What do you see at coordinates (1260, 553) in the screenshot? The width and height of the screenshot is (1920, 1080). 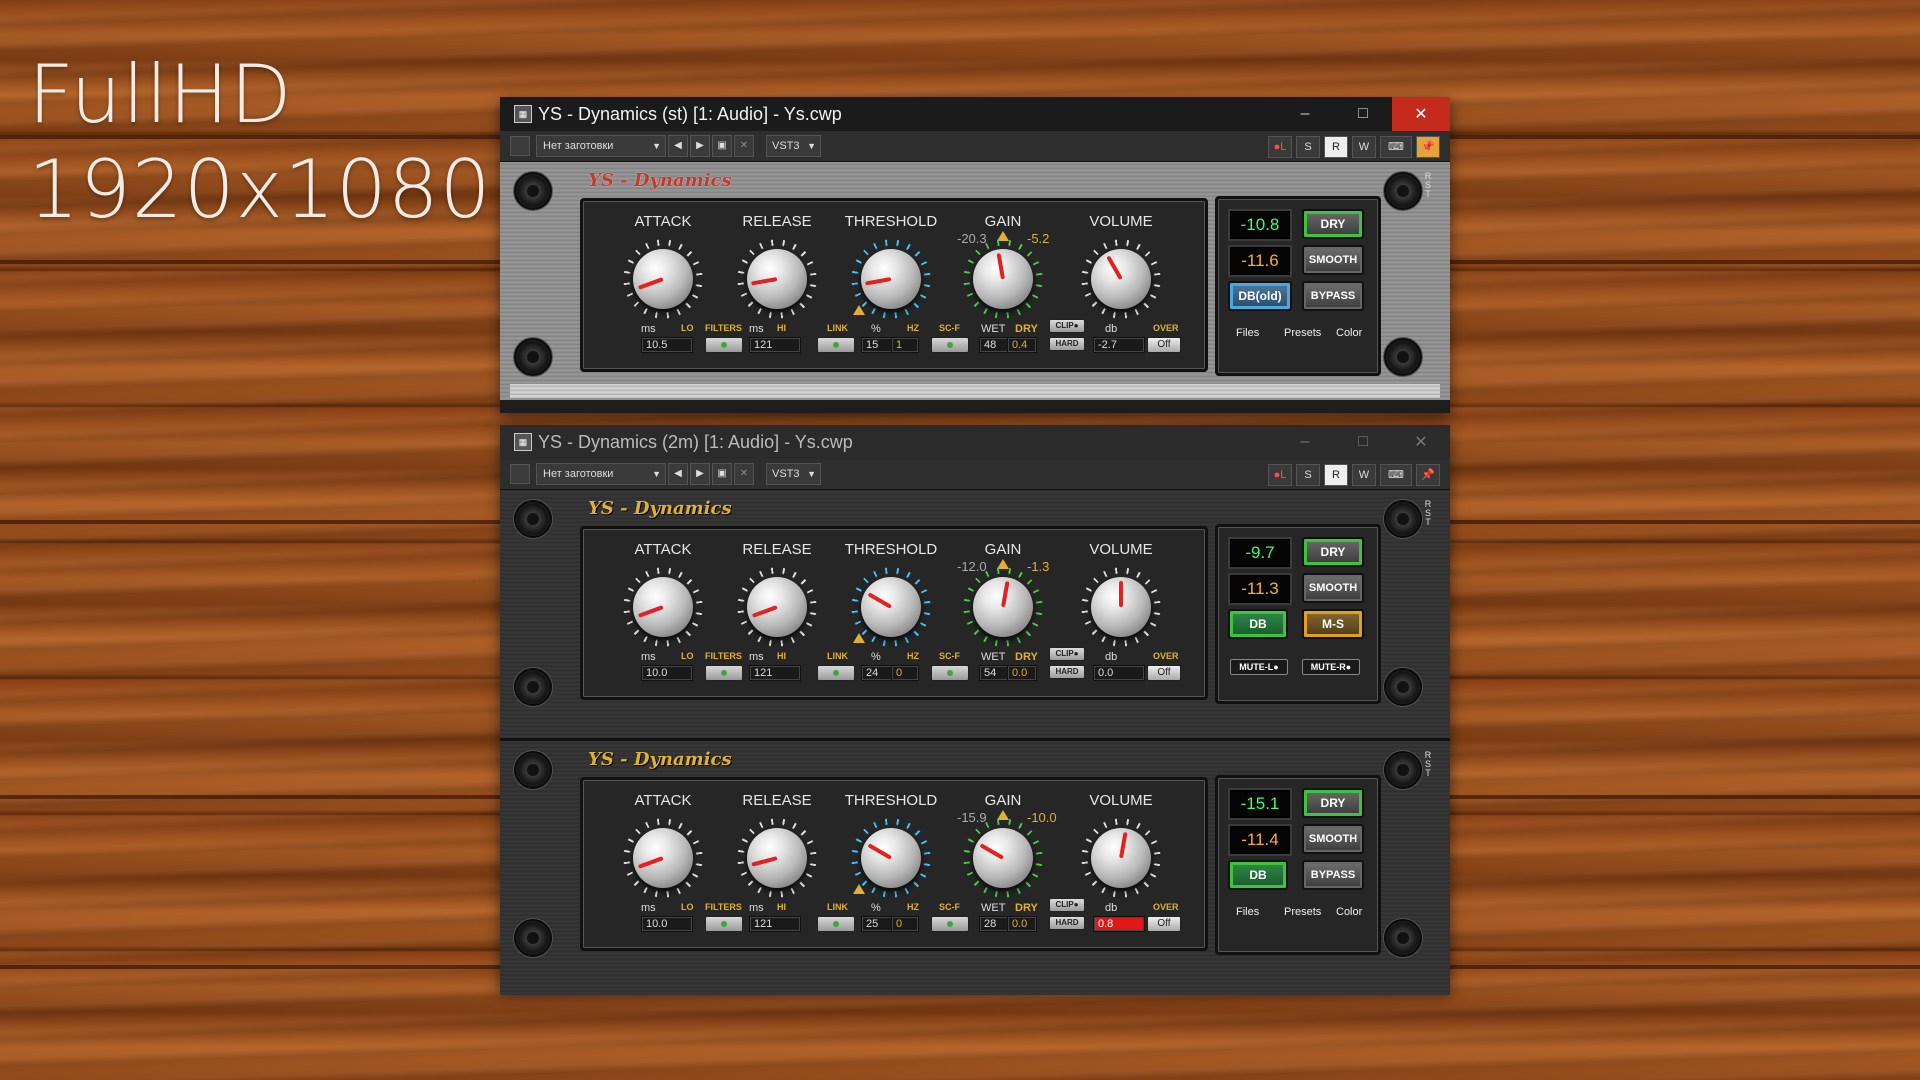 I see `meter-readout-1: -9.7` at bounding box center [1260, 553].